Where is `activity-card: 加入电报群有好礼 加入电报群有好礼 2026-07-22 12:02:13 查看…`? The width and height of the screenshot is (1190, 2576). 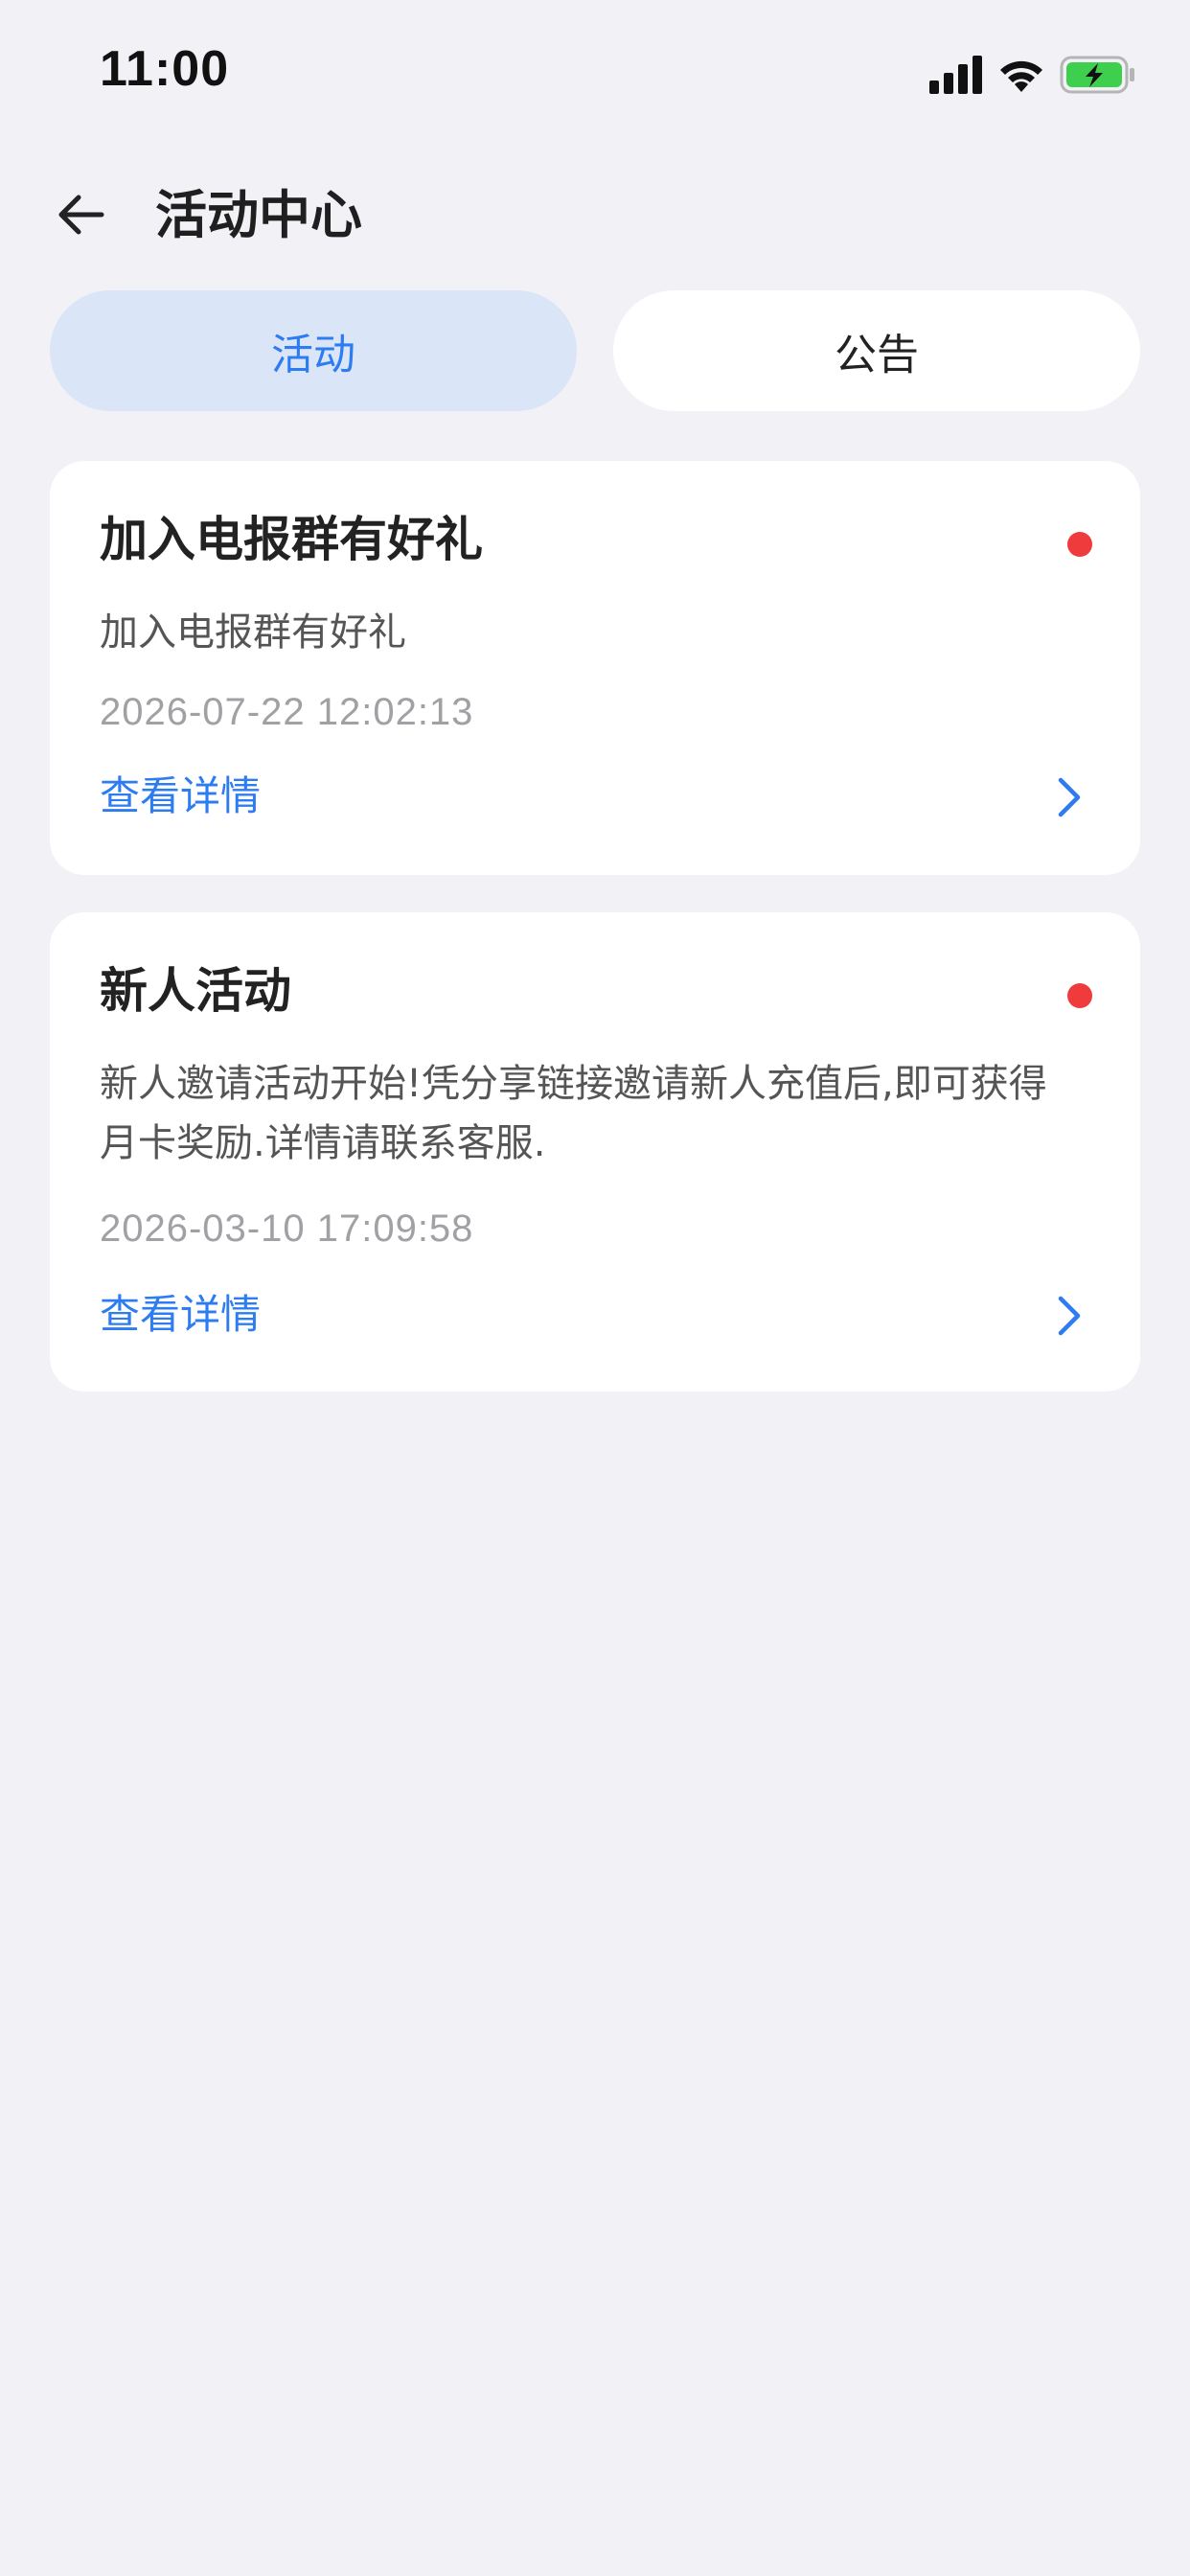
activity-card: 加入电报群有好礼 加入电报群有好礼 2026-07-22 12:02:13 查看… is located at coordinates (595, 668).